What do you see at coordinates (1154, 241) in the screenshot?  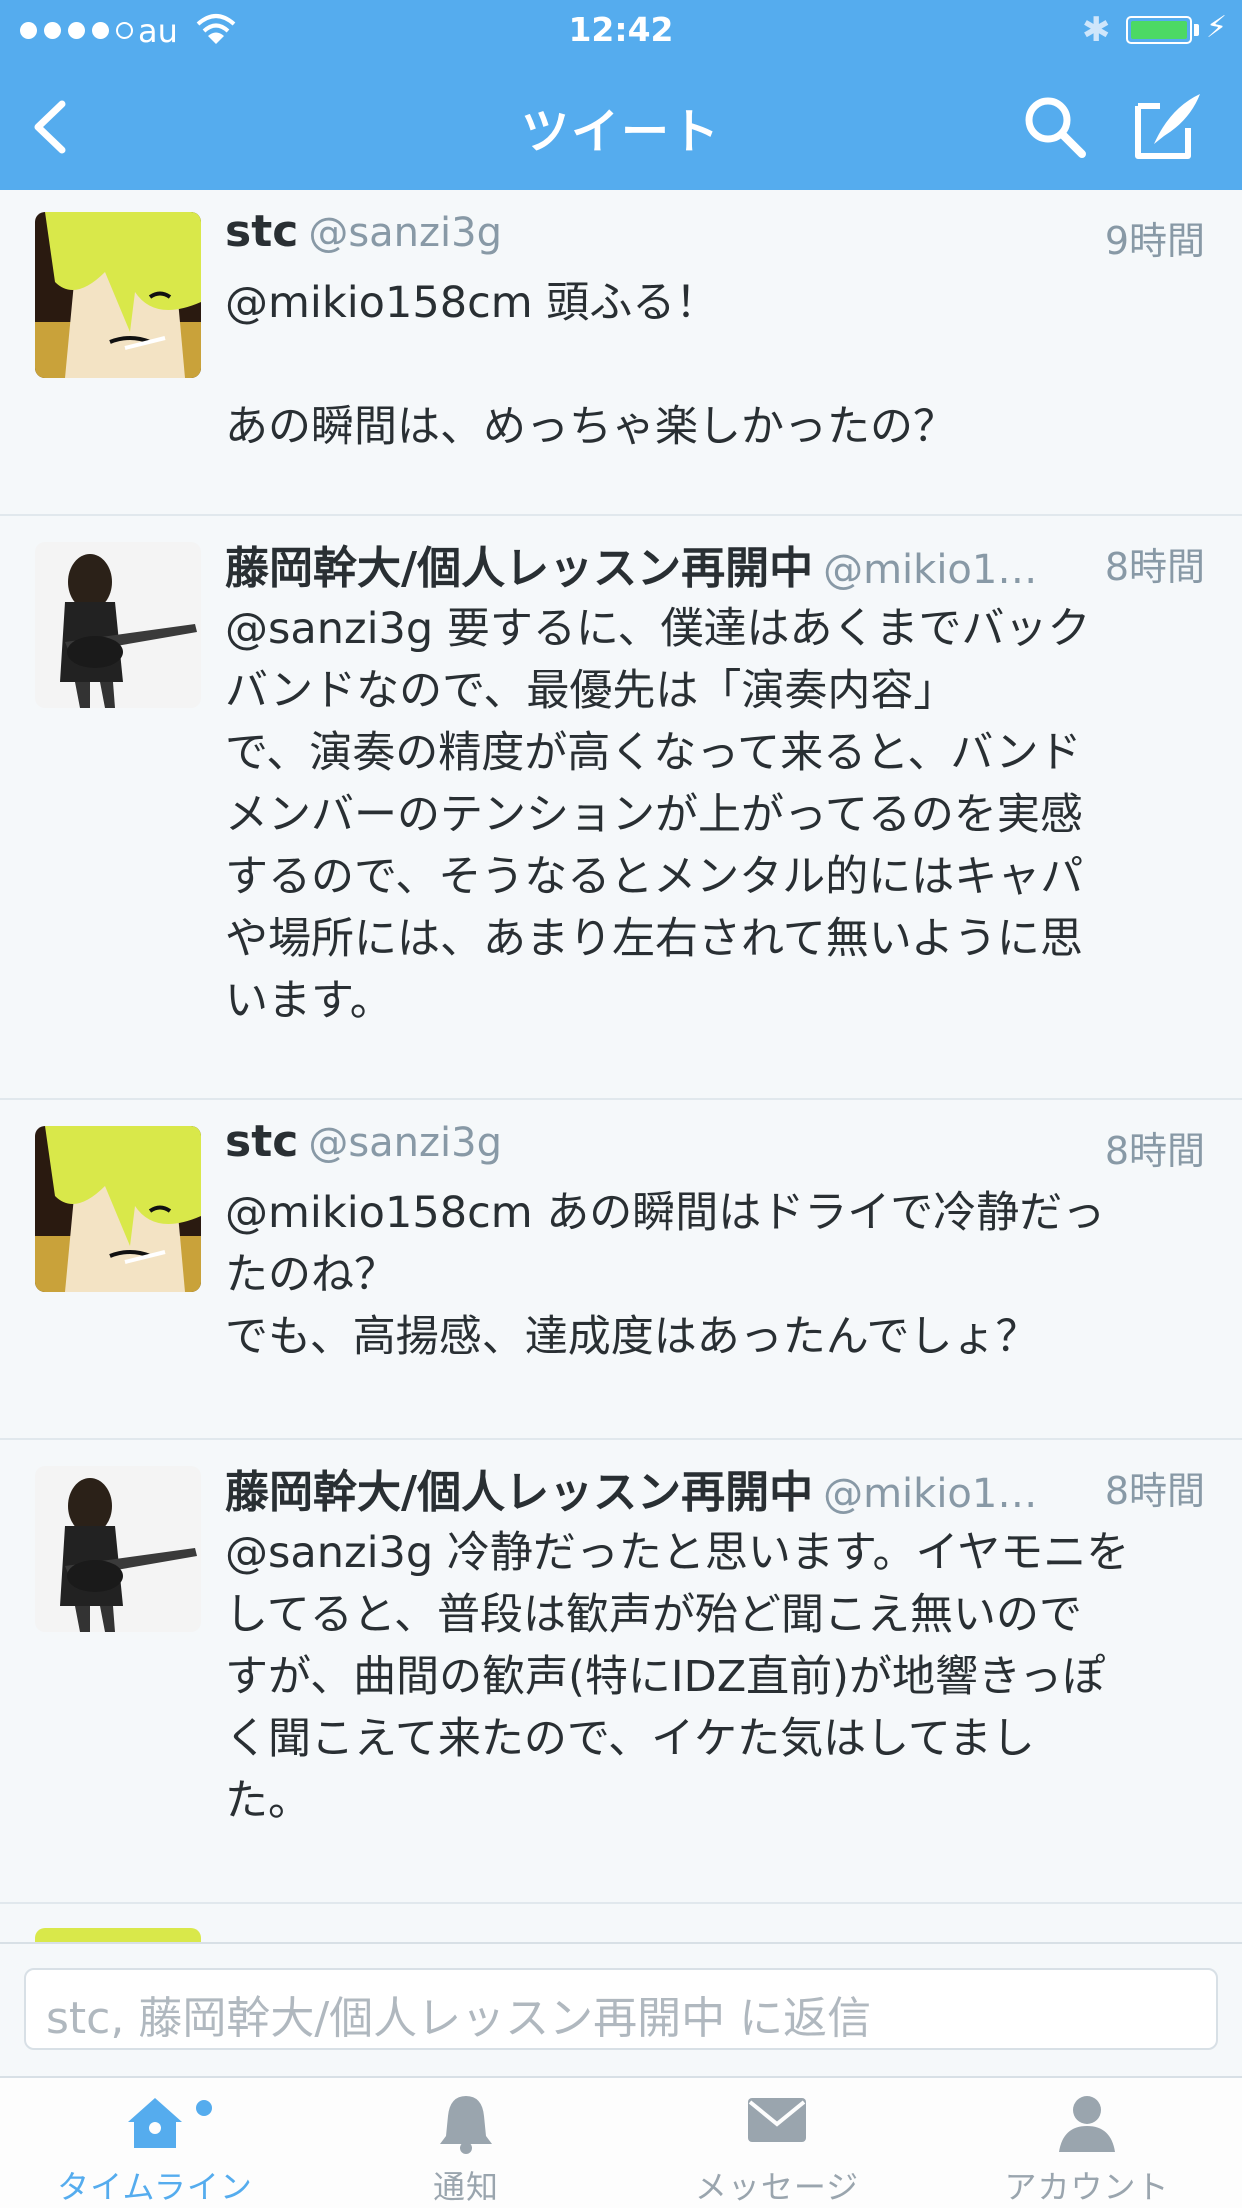 I see `tweet-time: 9時間` at bounding box center [1154, 241].